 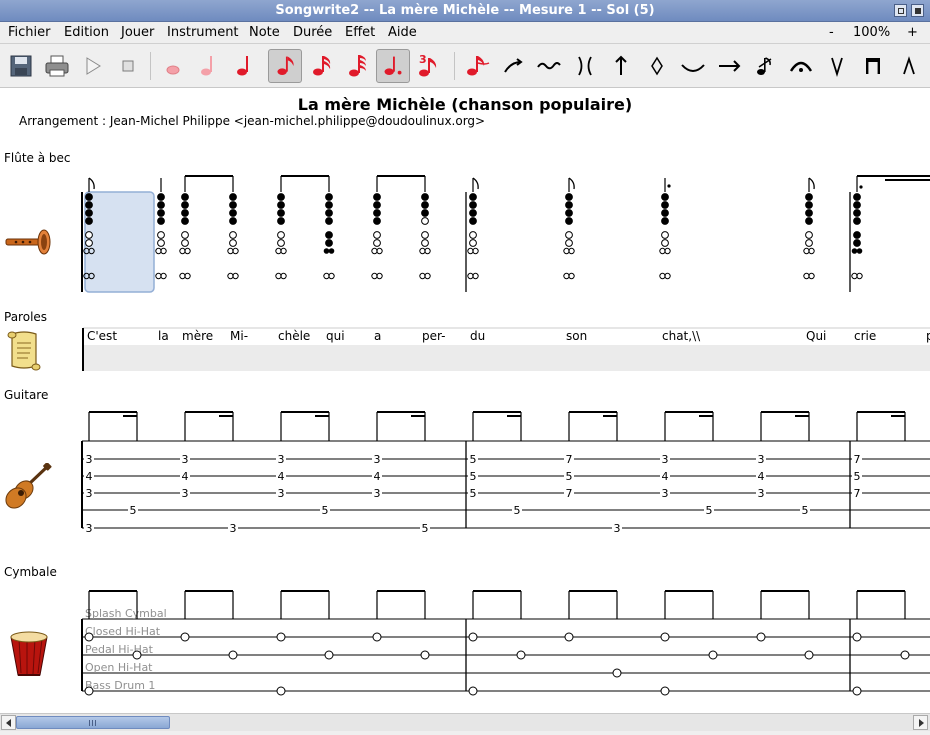 I want to click on menu-fichier: Fichier, so click(x=29, y=32).